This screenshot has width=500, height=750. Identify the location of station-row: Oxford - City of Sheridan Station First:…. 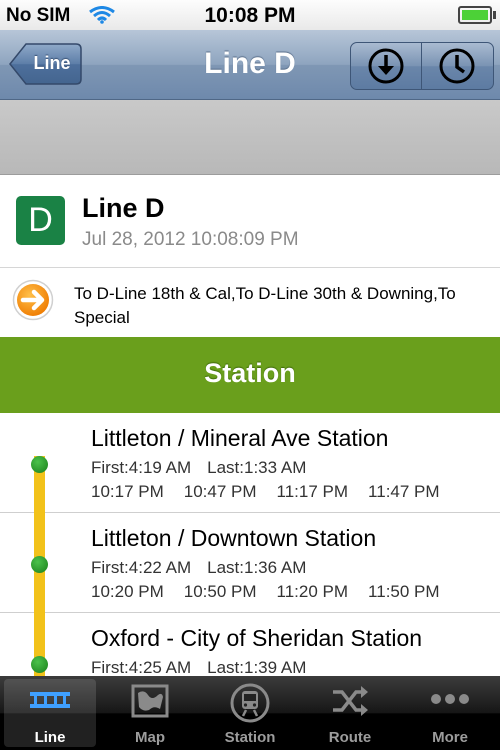
(250, 644).